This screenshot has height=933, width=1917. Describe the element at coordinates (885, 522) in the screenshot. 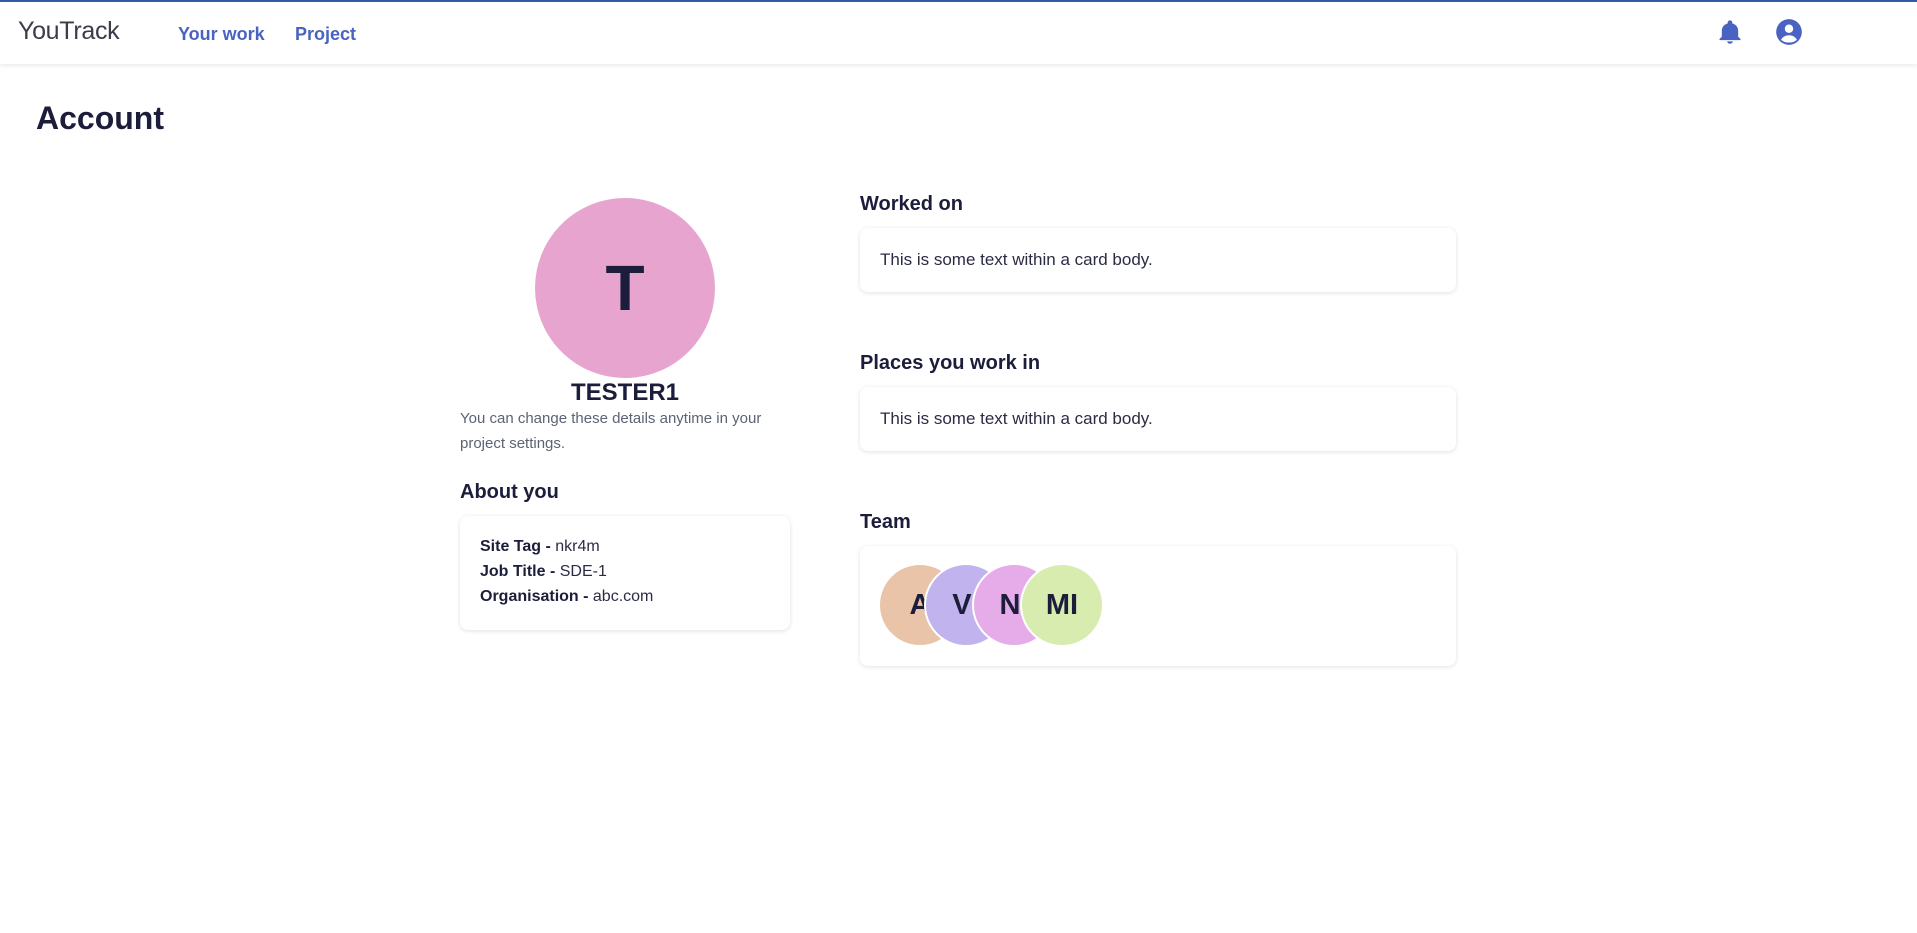

I see `team-title: Team` at that location.